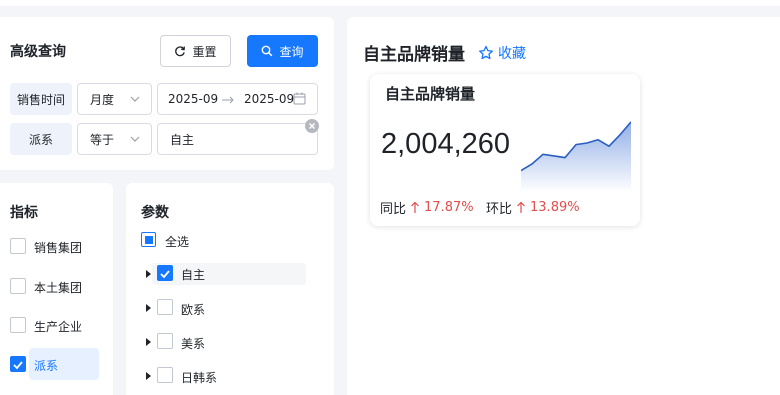 This screenshot has height=395, width=780. I want to click on query-button: 查询, so click(282, 51).